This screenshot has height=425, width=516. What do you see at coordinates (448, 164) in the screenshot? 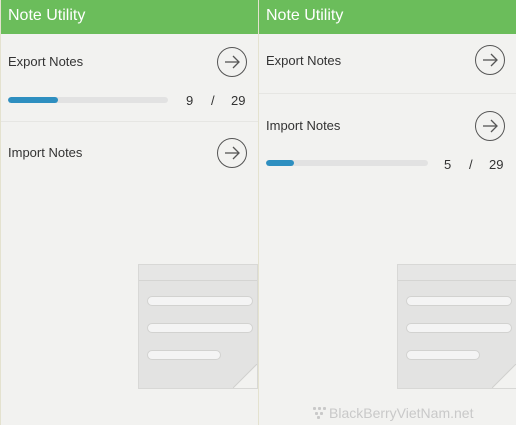
I see `import-progress-current: 5` at bounding box center [448, 164].